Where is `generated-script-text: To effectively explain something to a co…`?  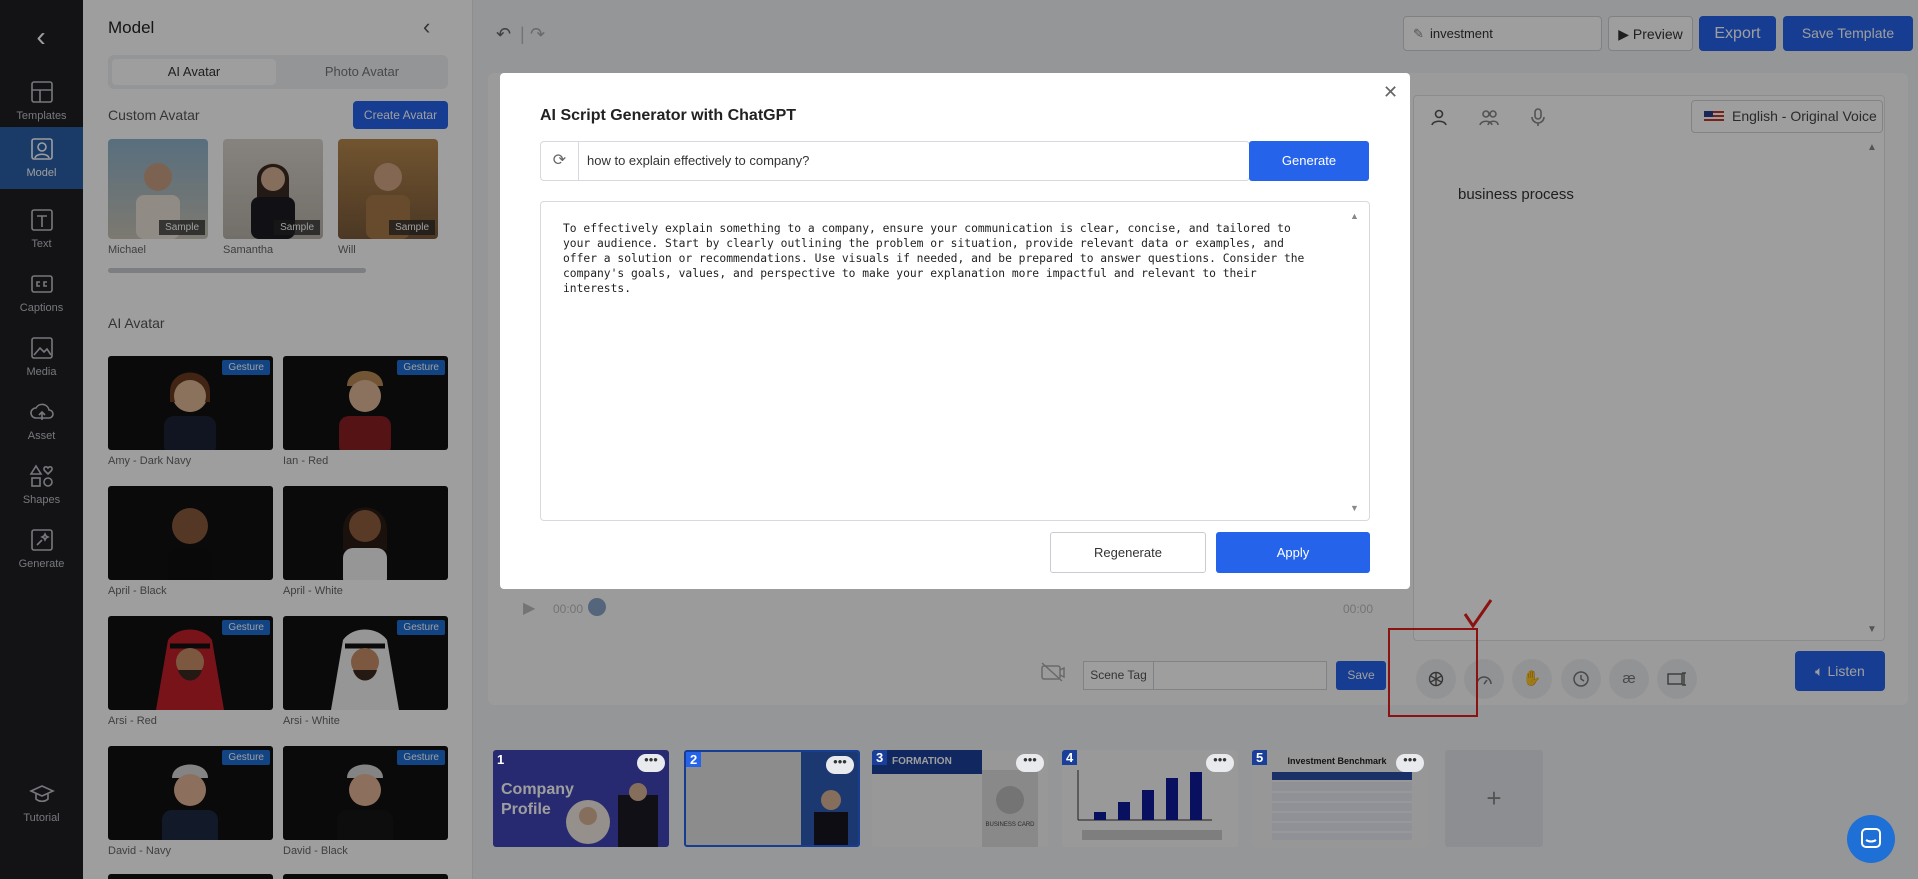
generated-script-text: To effectively explain something to a co… is located at coordinates (934, 258).